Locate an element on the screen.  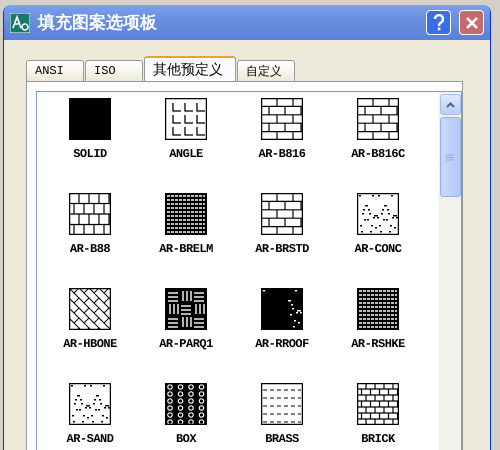
question-icon is located at coordinates (438, 22).